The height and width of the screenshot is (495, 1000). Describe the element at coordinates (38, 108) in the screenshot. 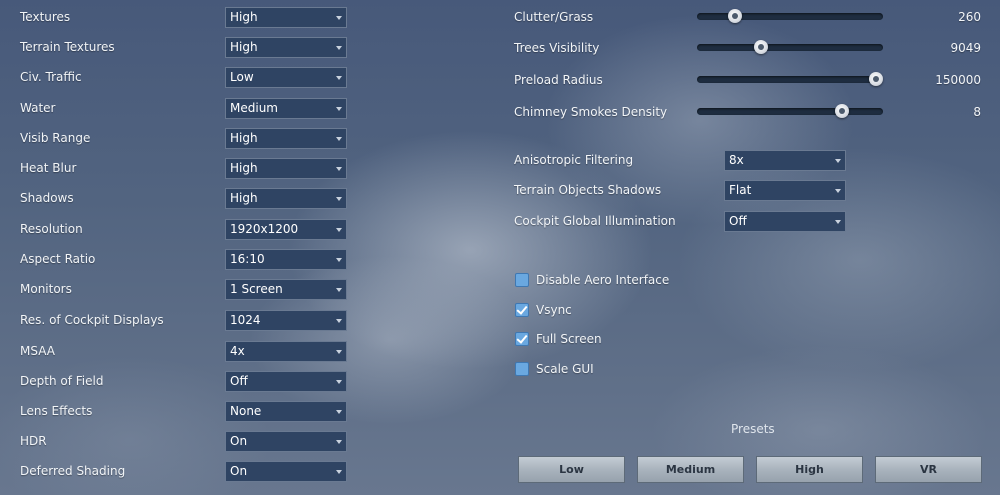

I see `water-label: Water` at that location.